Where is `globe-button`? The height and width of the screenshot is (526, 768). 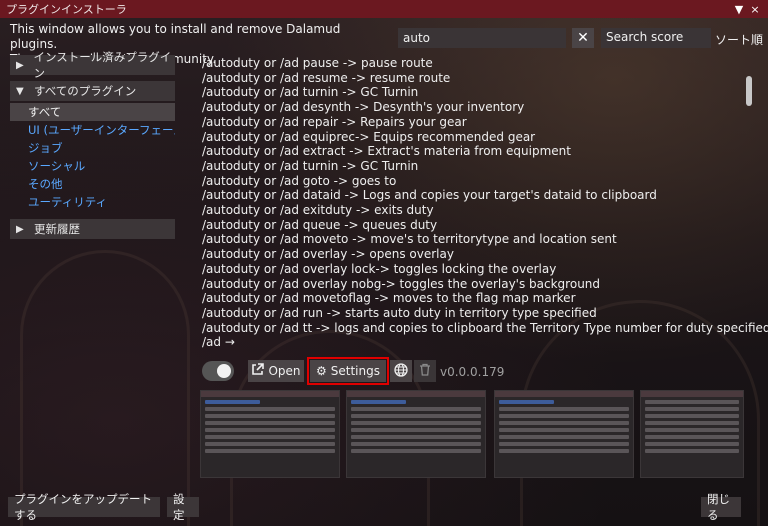 globe-button is located at coordinates (401, 371).